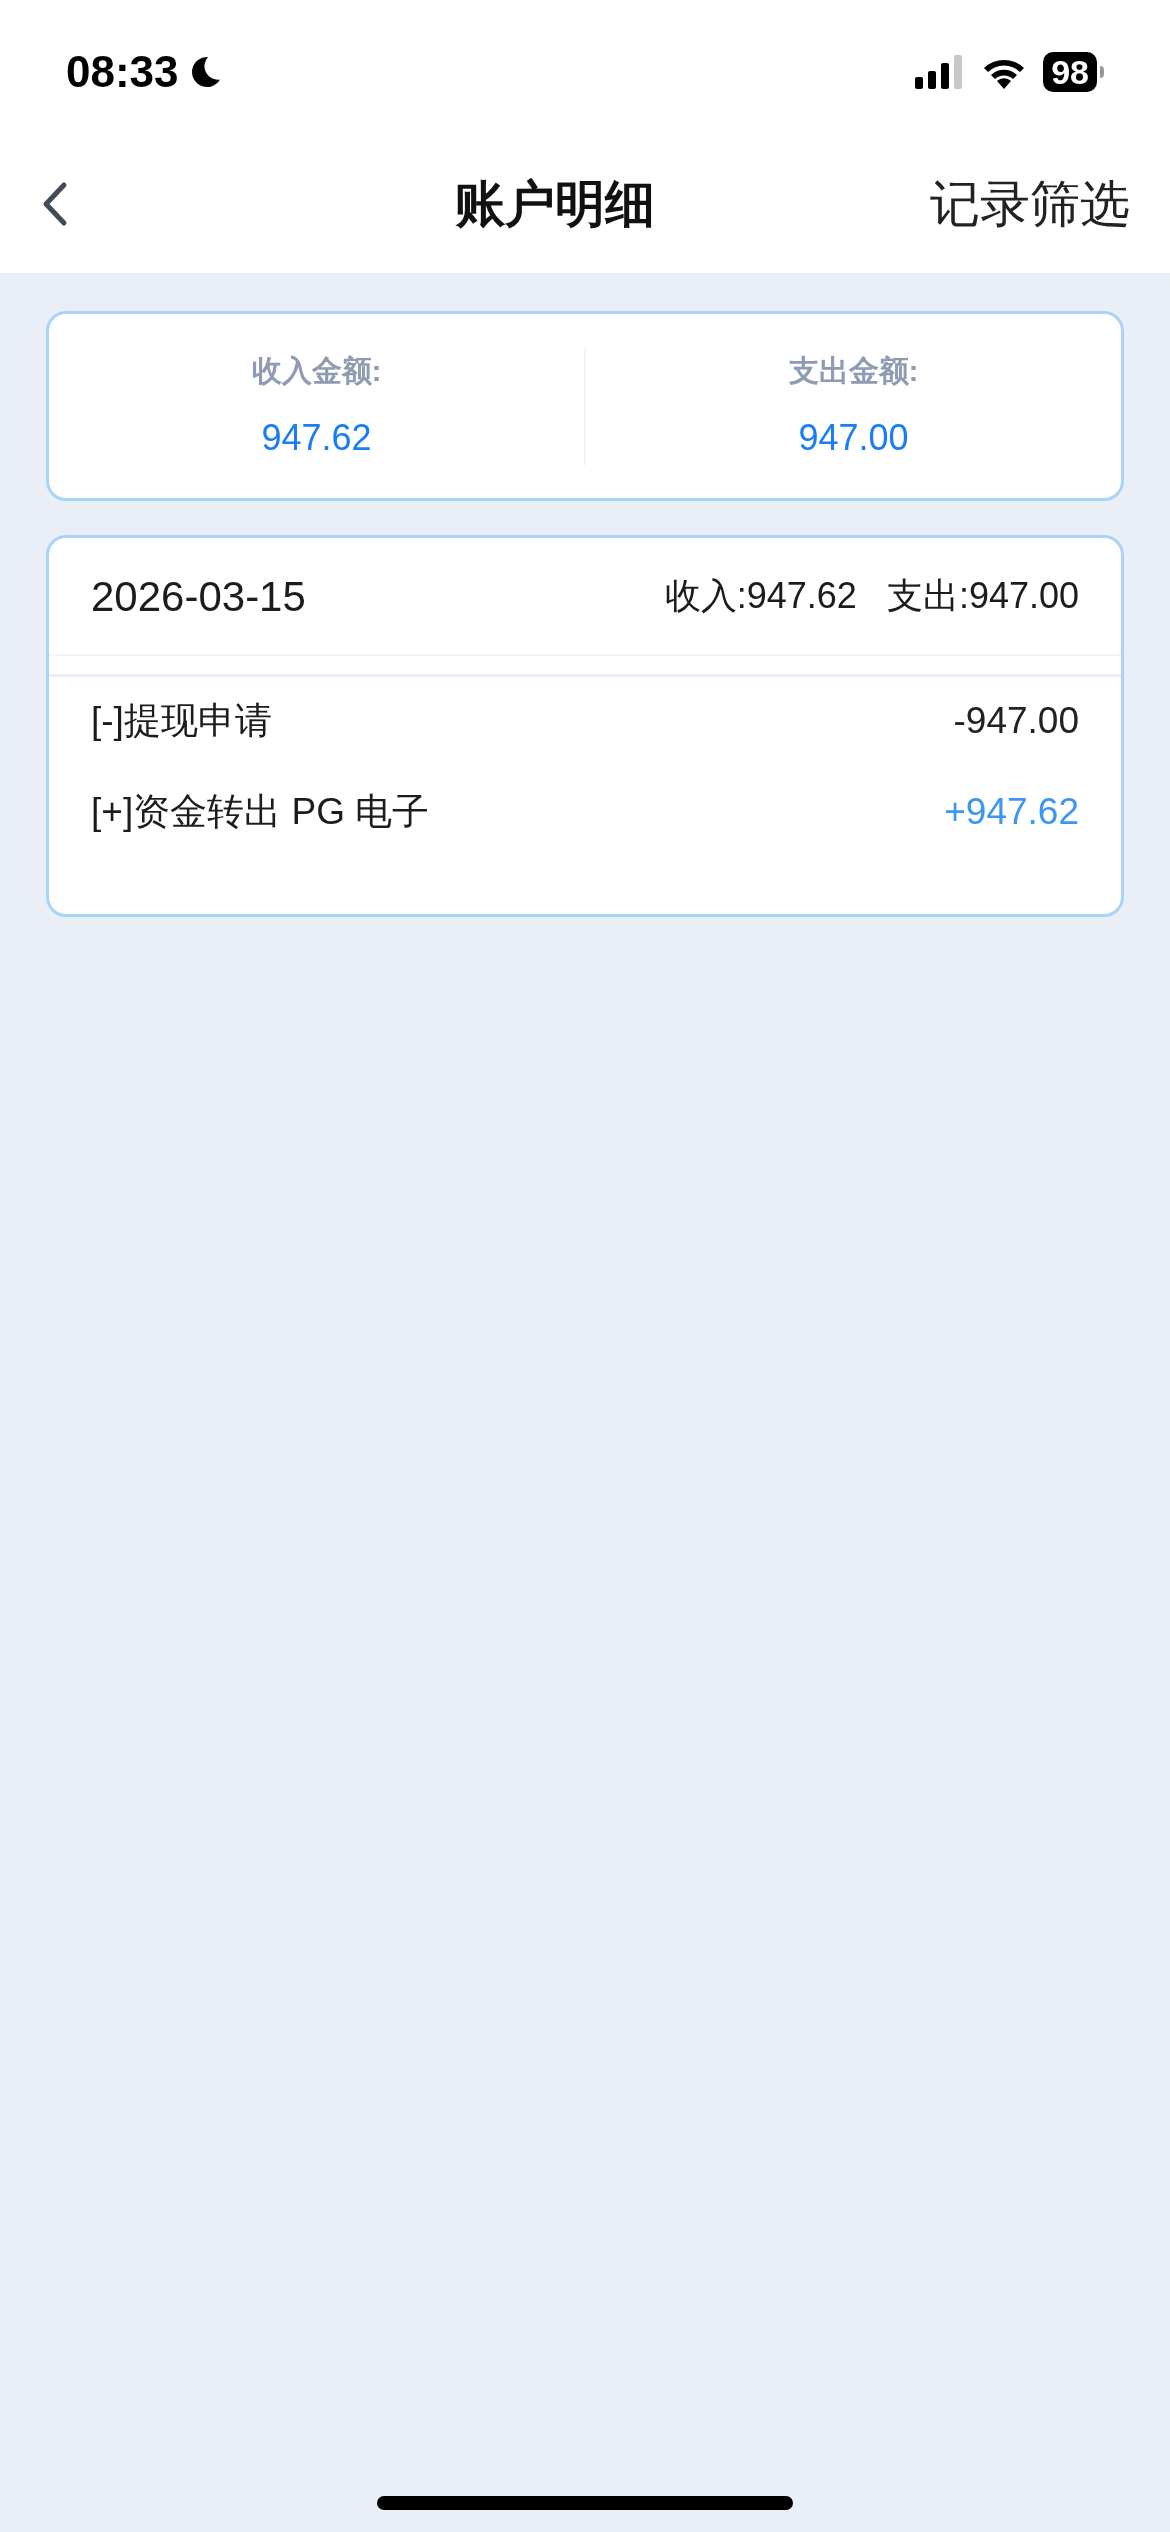 The height and width of the screenshot is (2532, 1170). I want to click on page-title: 账户明细, so click(555, 204).